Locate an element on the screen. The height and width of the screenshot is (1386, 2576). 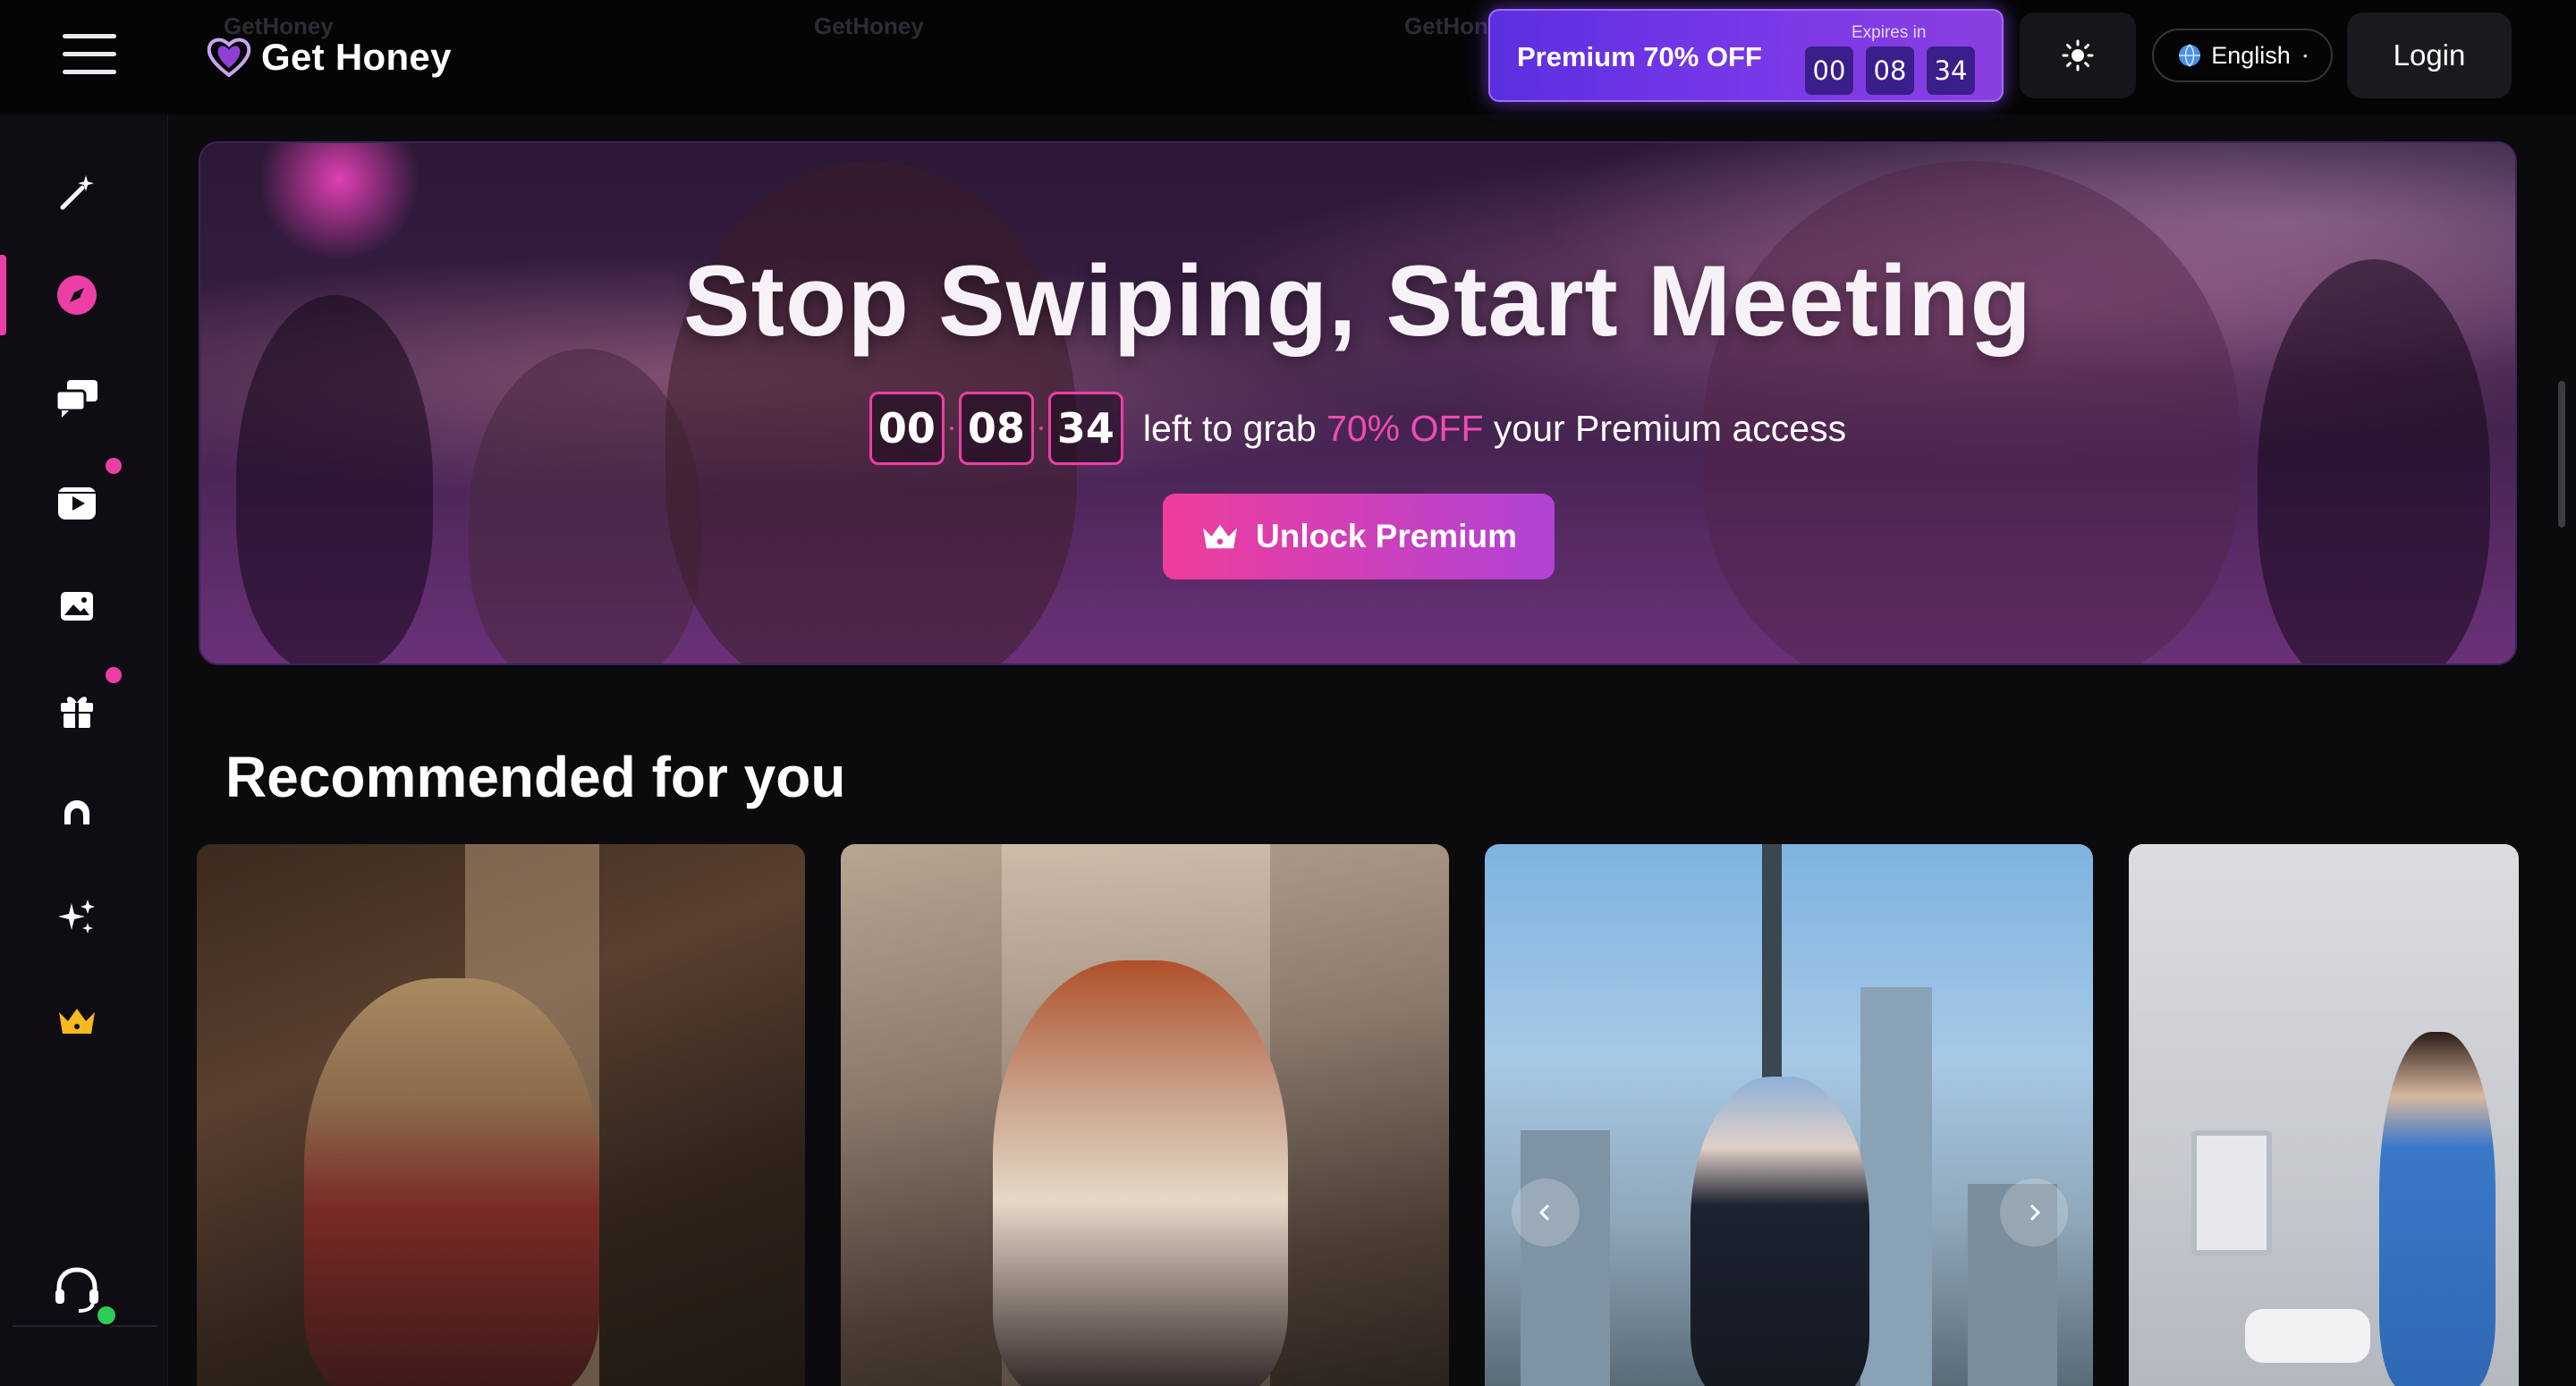
premium-promo-banner: Premium 70% OFF Expires in 00 08 34 is located at coordinates (1746, 55).